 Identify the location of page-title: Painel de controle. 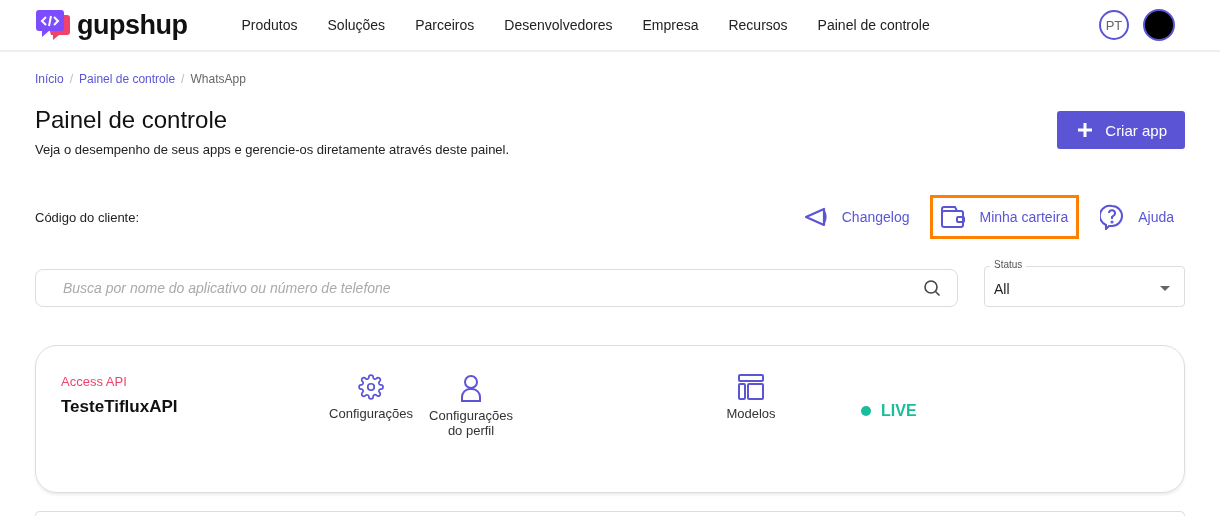
(132, 120).